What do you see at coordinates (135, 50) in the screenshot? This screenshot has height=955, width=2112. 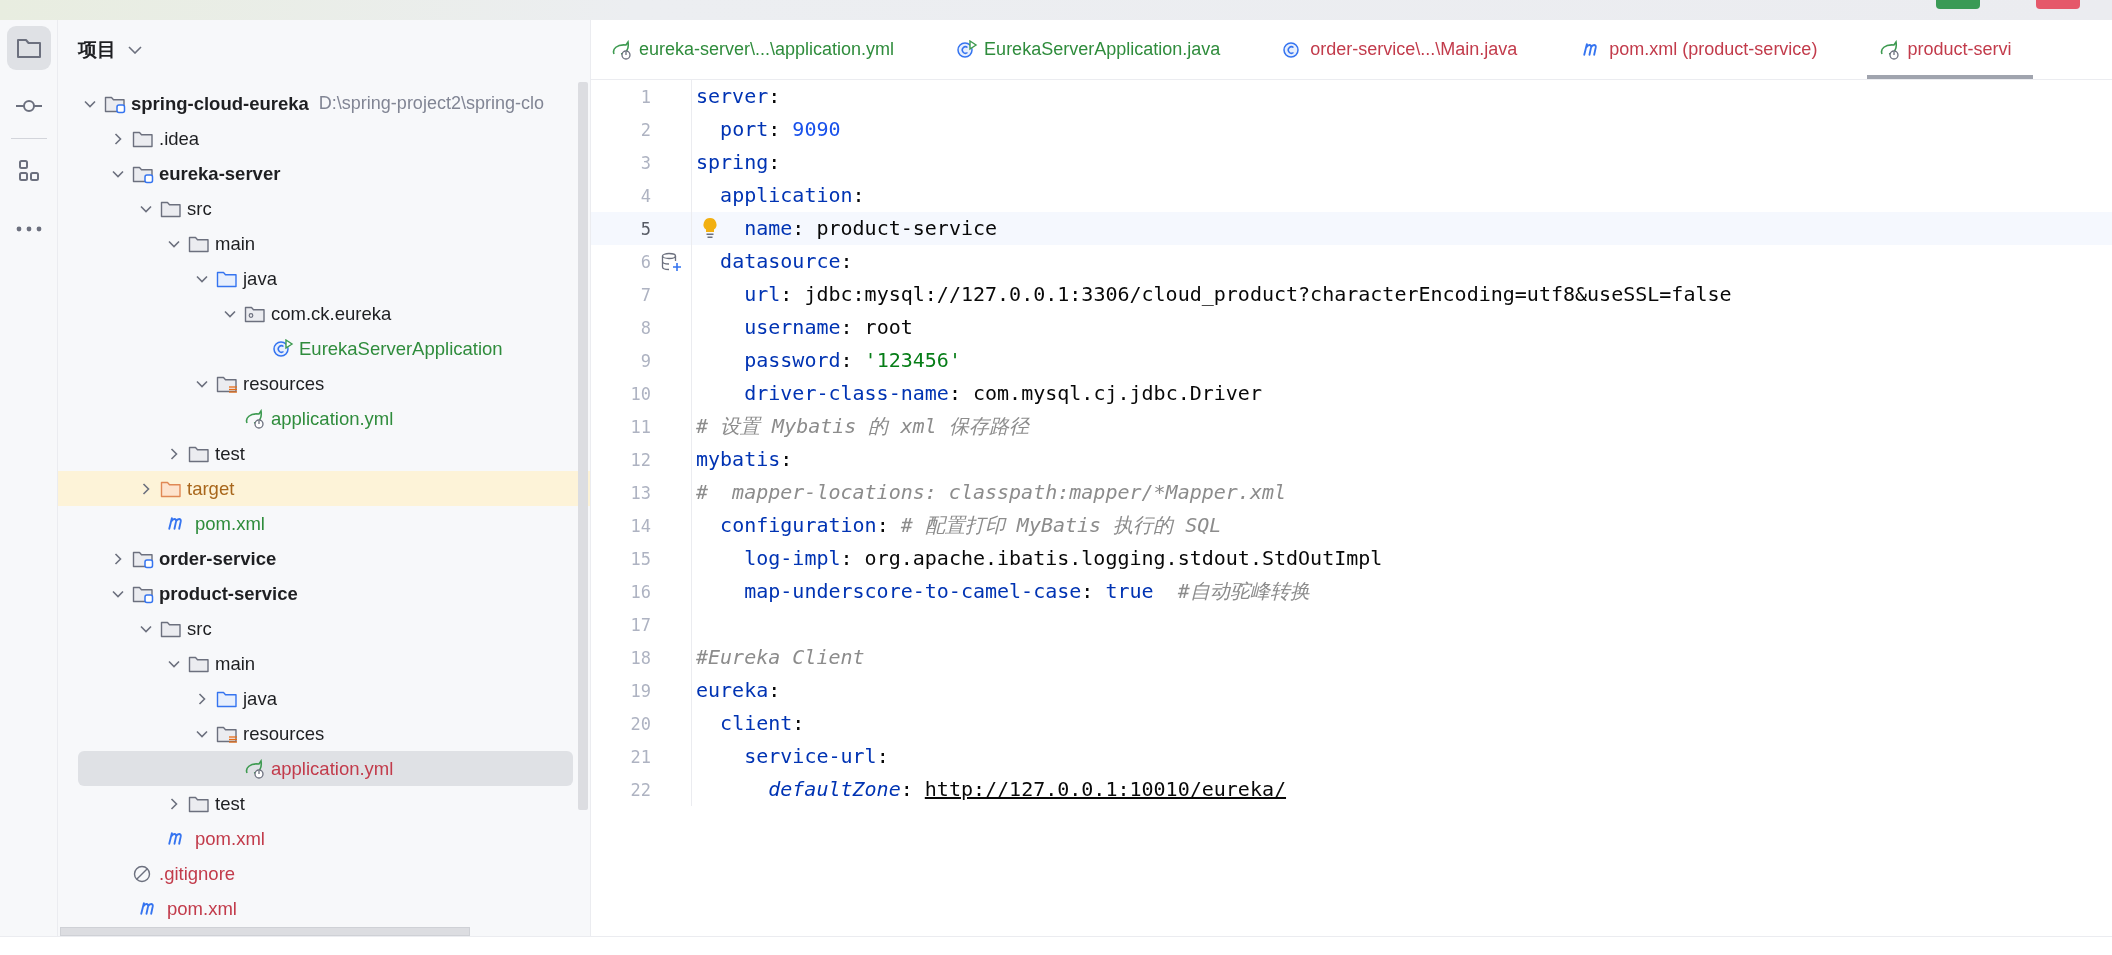 I see `chevron-down-icon` at bounding box center [135, 50].